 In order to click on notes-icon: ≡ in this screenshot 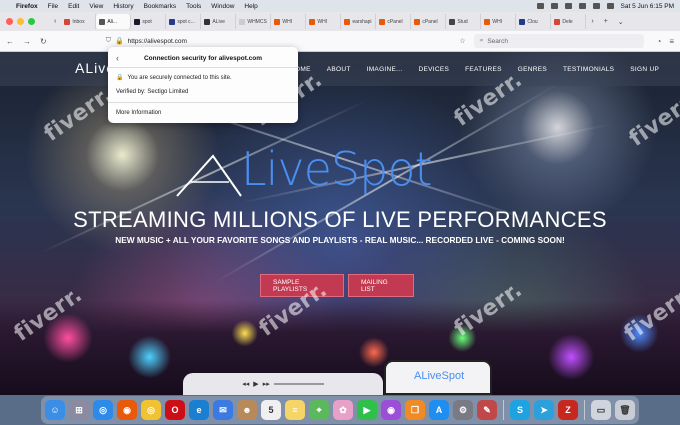, I will do `click(295, 410)`.